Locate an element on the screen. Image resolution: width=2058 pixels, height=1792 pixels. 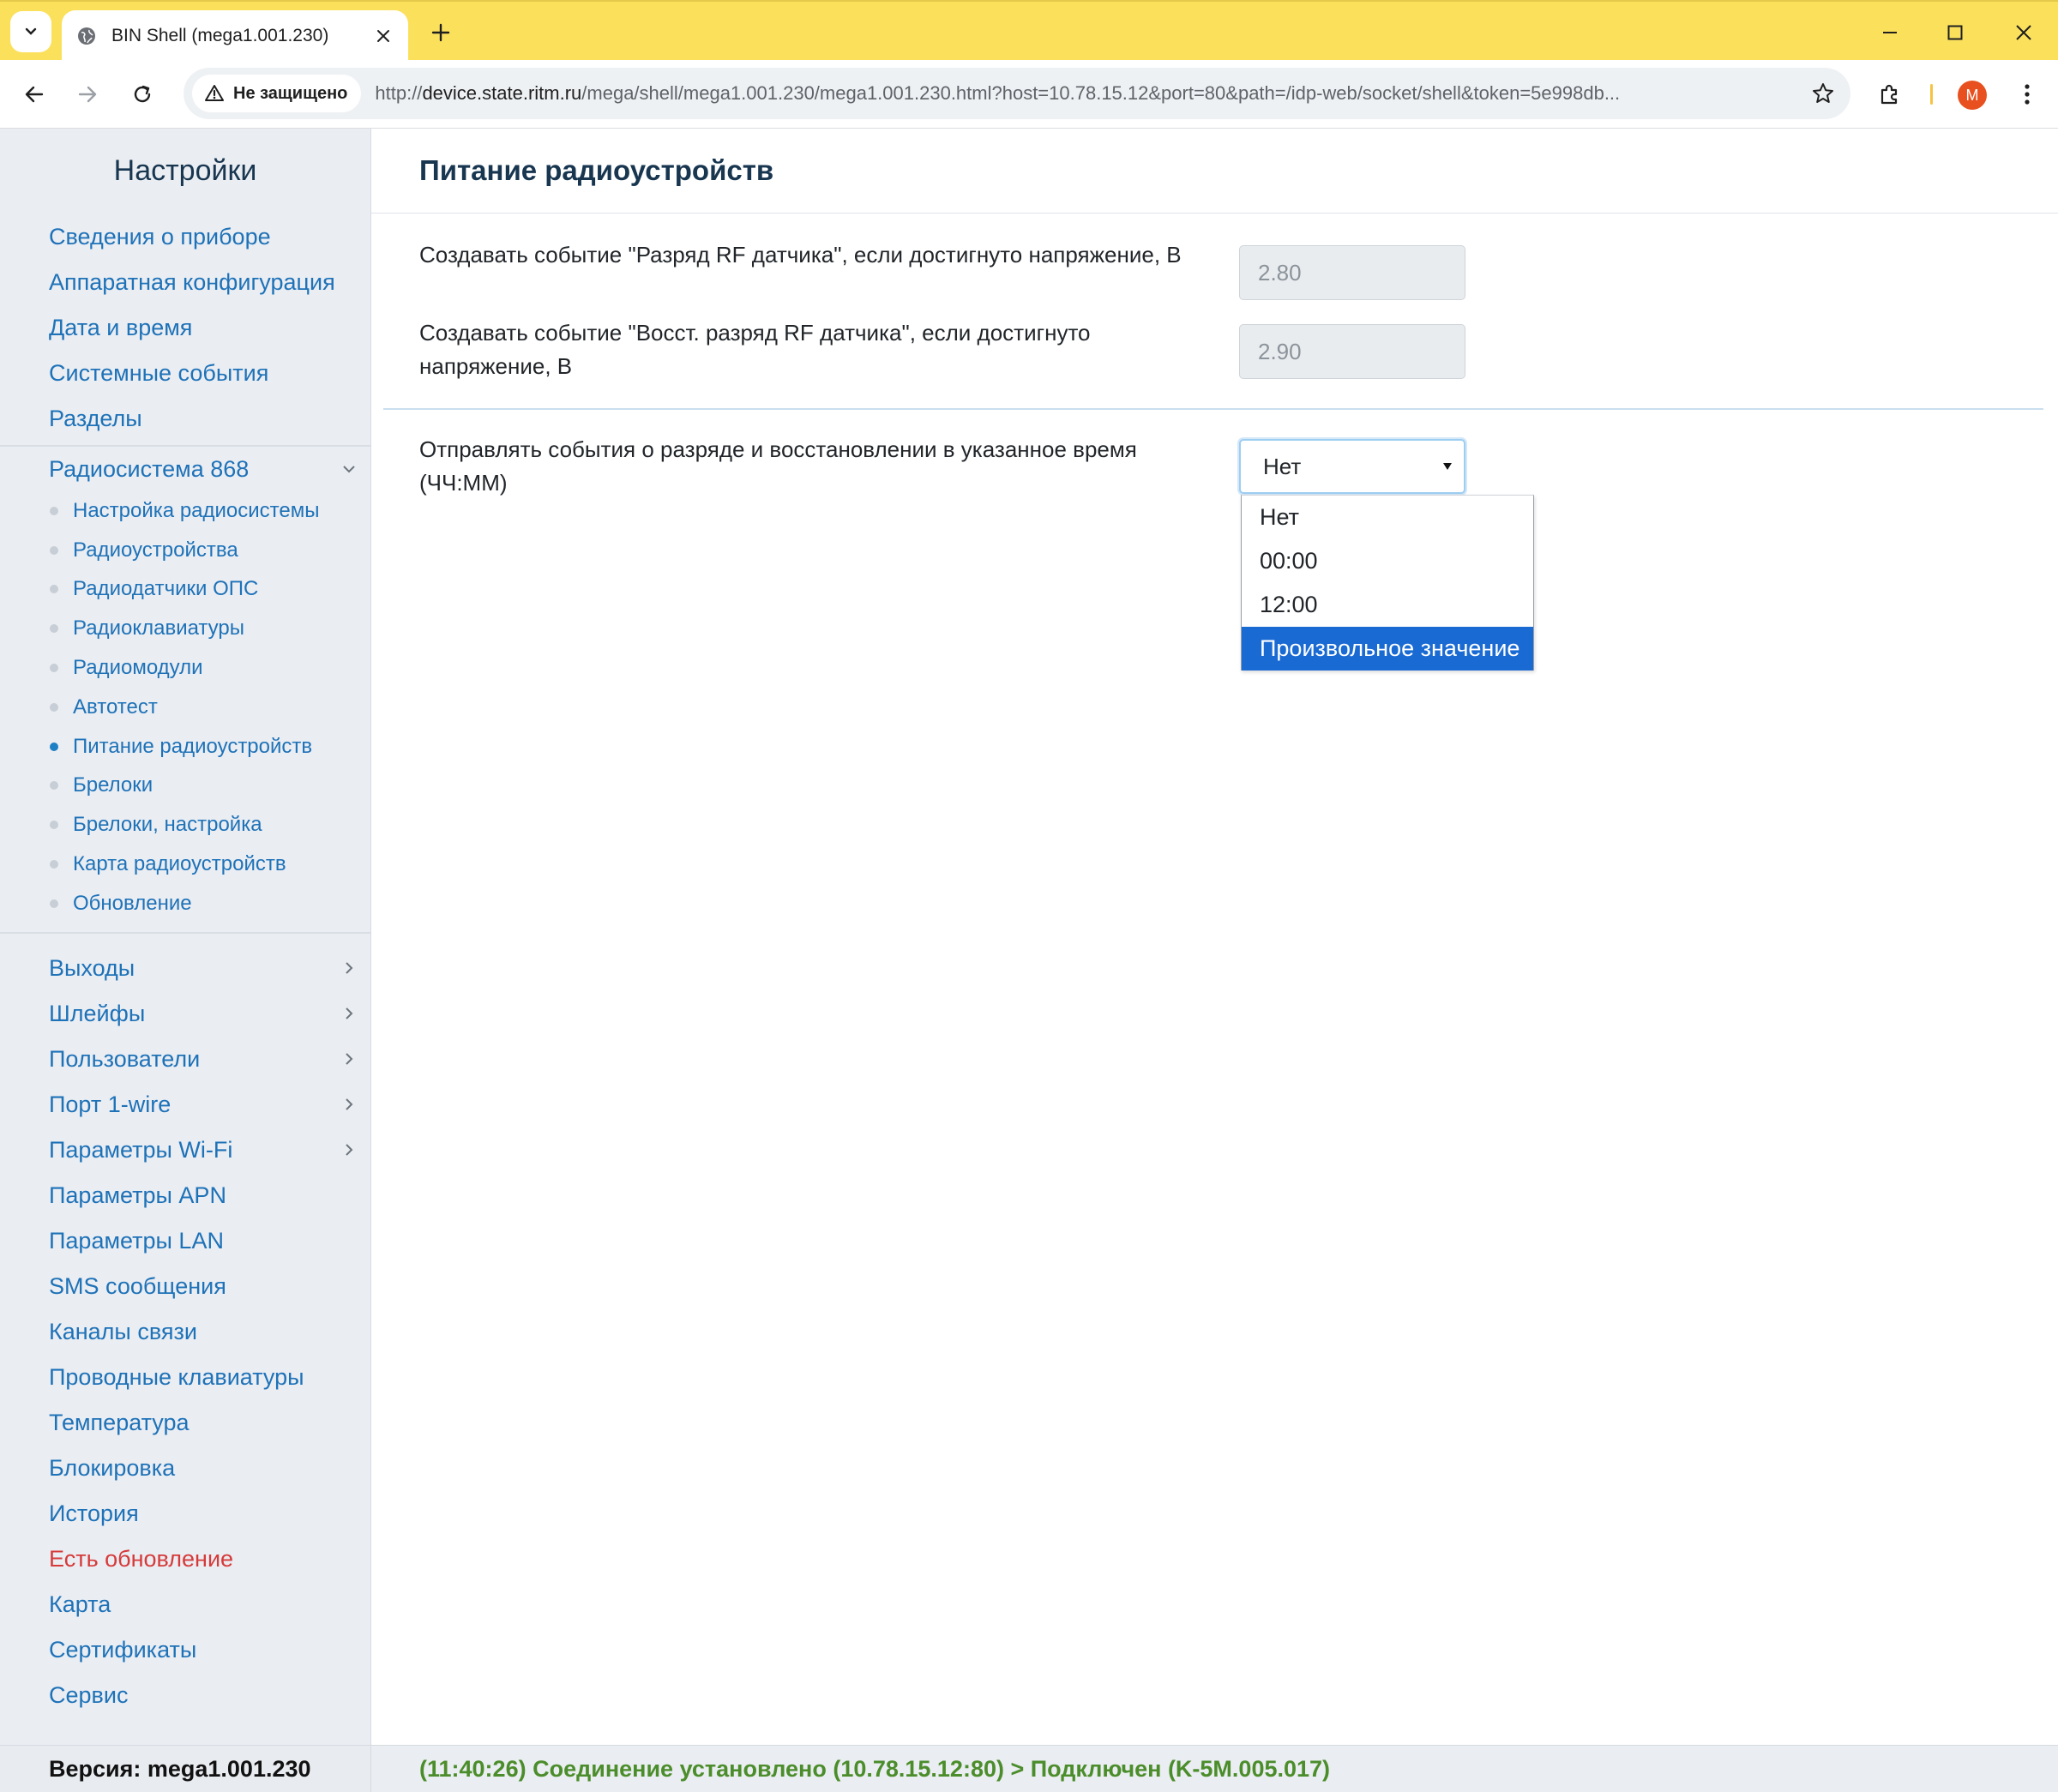
sidebar-item-label: Радиосистема 868 is located at coordinates (150, 468).